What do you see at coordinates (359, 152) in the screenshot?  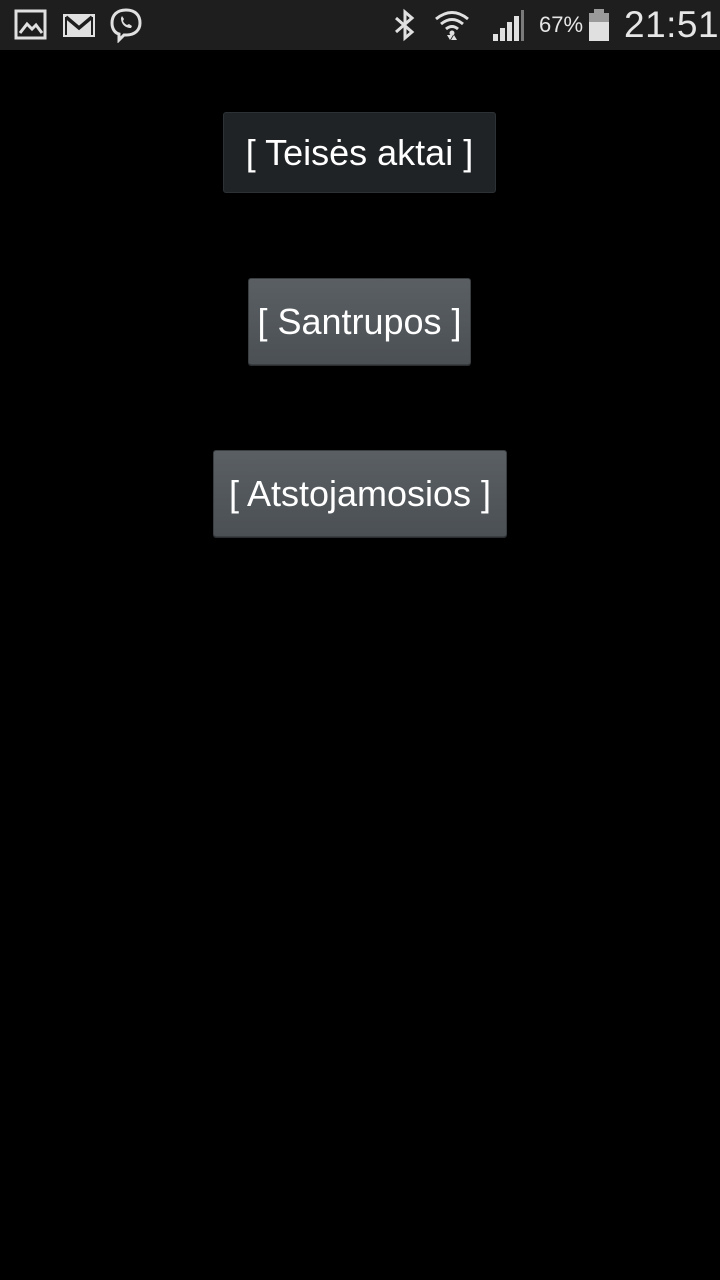 I see `teises-aktai-button: [ Teisės aktai ]` at bounding box center [359, 152].